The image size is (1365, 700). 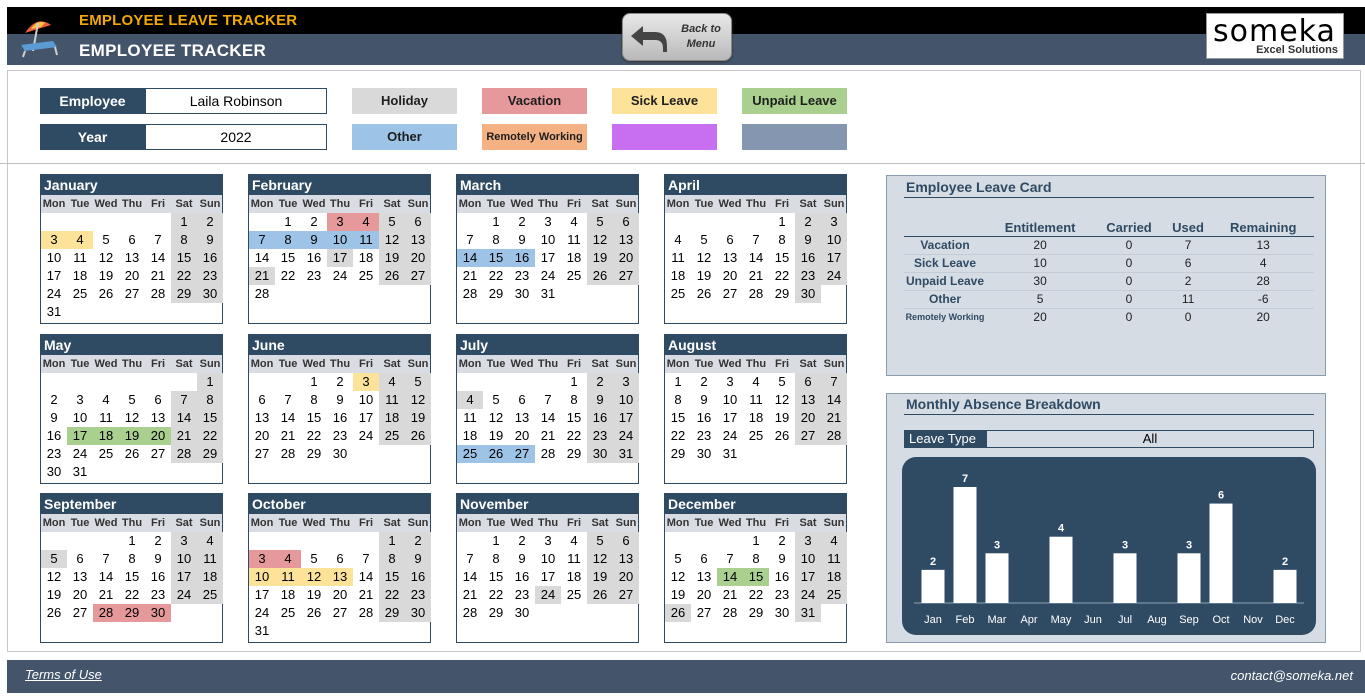 What do you see at coordinates (1109, 262) in the screenshot?
I see `leave-row-sick-leave: Sick Leave 10 0 6 4` at bounding box center [1109, 262].